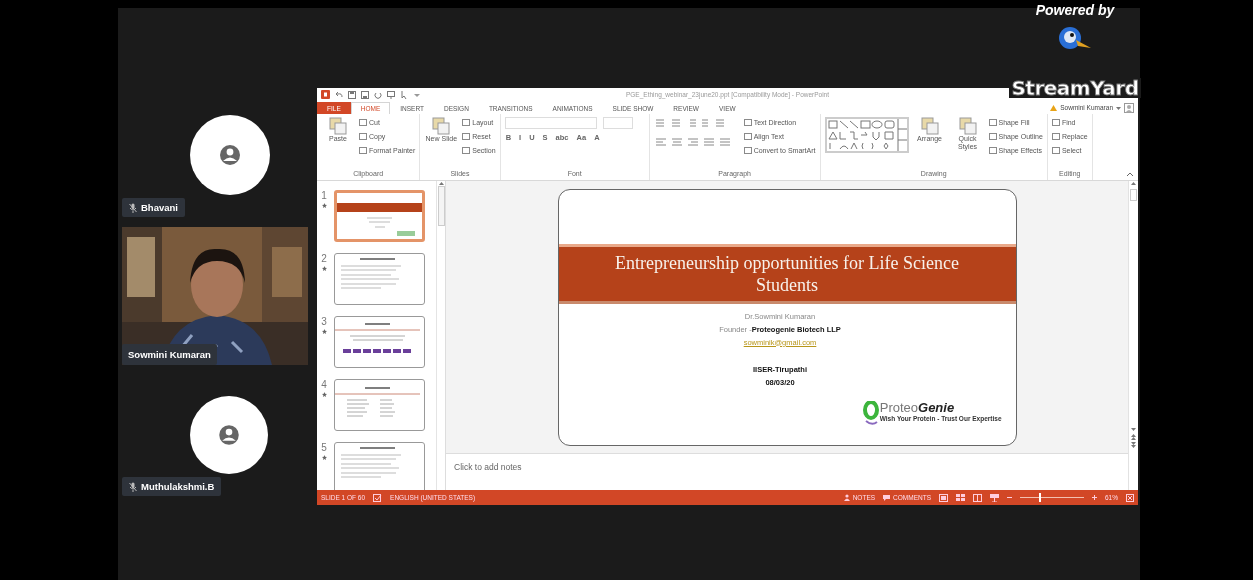 The width and height of the screenshot is (1253, 580). What do you see at coordinates (178, 486) in the screenshot?
I see `participant-name: Muthulakshmi.B` at bounding box center [178, 486].